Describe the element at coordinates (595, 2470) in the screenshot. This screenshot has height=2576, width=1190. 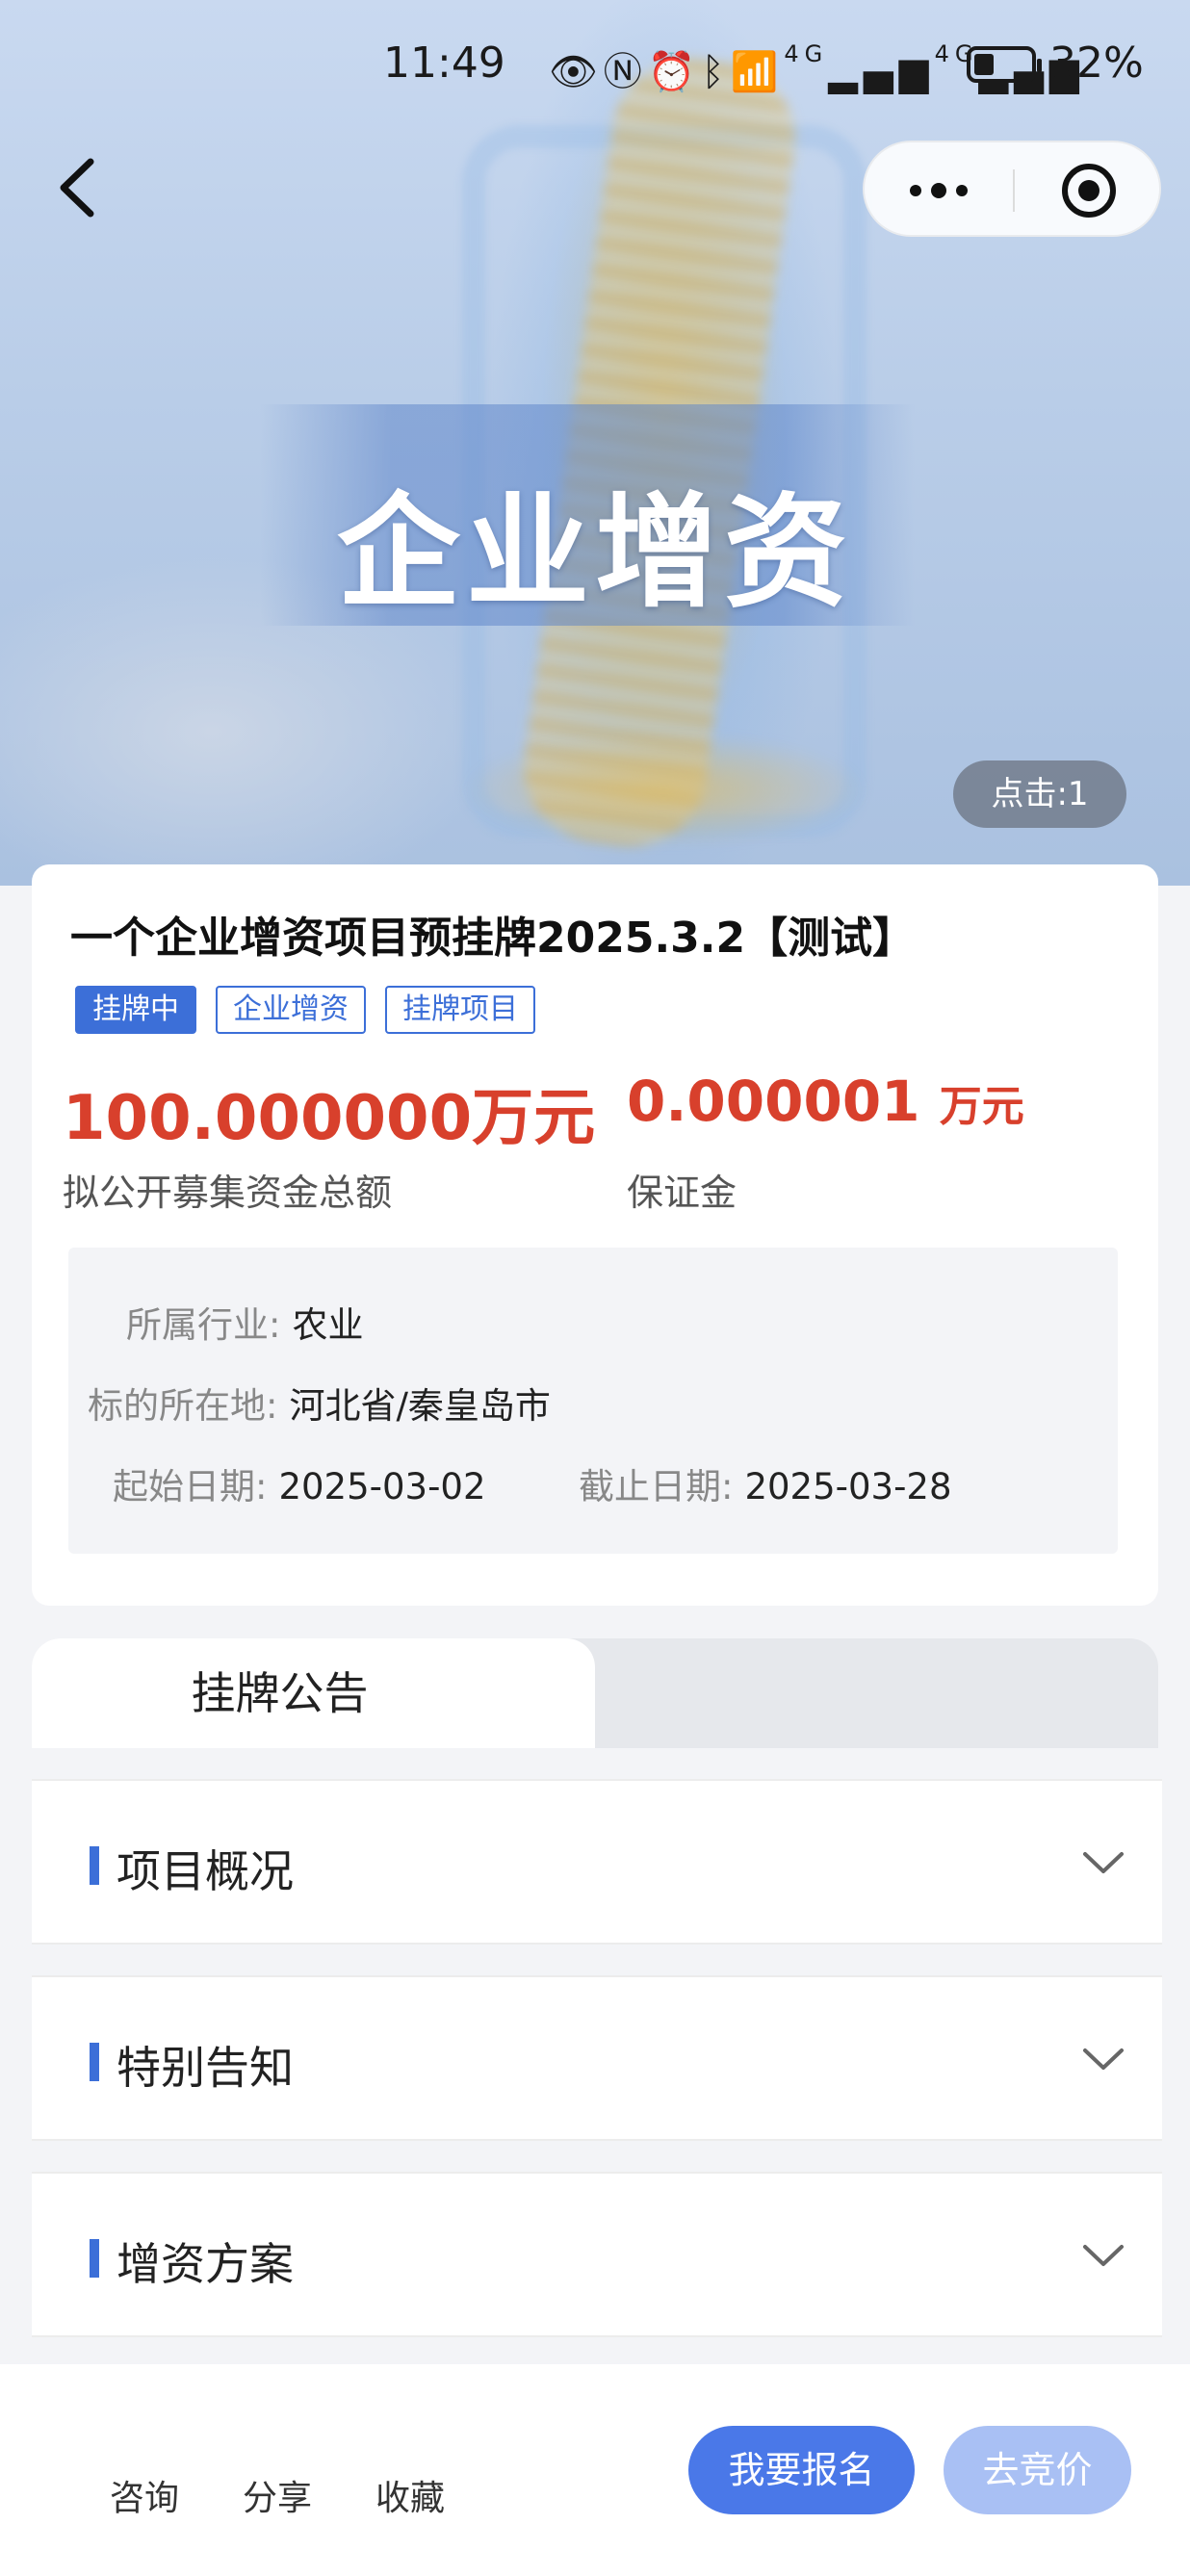
I see `bottom-action-bar: 咨询 分享 收藏 我要报名 去竞价` at that location.